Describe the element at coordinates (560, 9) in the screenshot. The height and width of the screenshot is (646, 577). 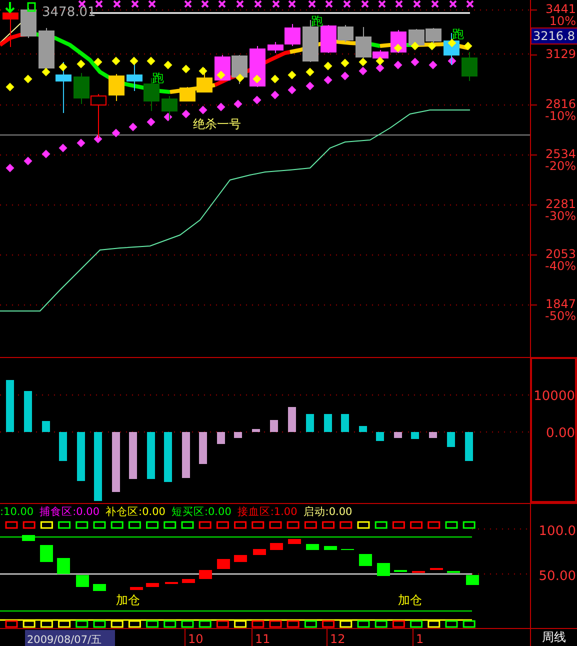
I see `price-axis-label: 3441` at that location.